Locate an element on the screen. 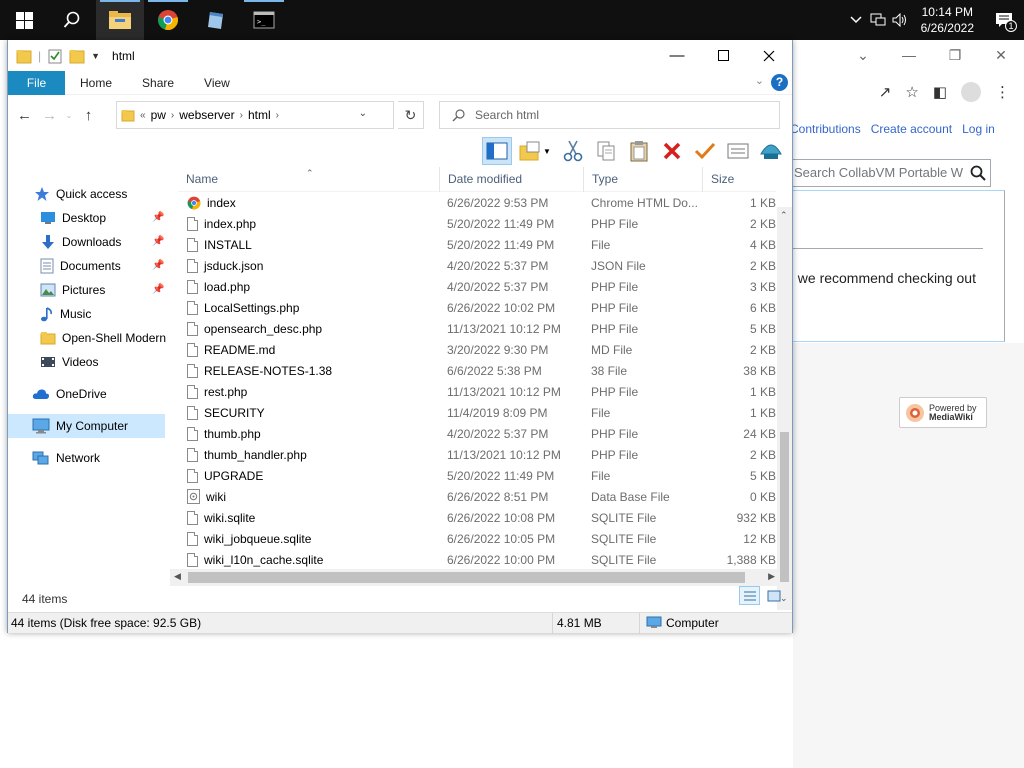  file-name-cell: INSTALL is located at coordinates (309, 244).